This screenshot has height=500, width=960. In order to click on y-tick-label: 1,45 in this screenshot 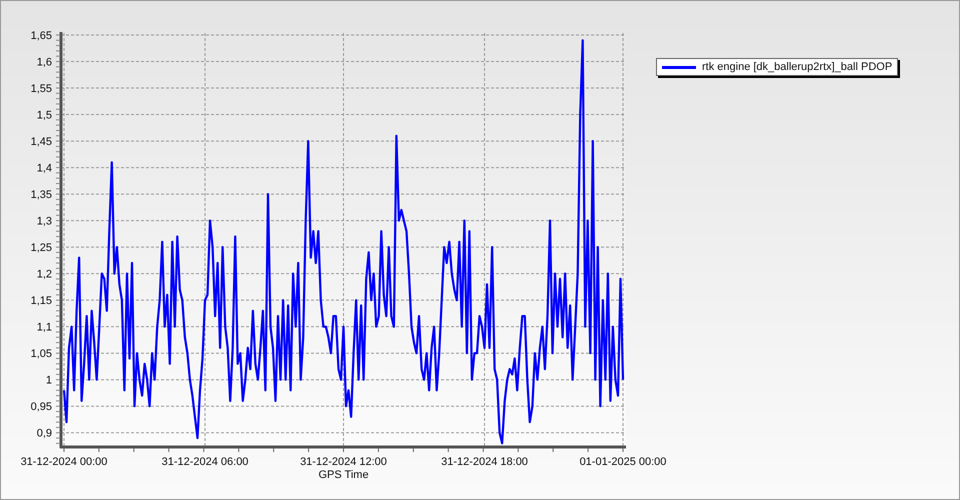, I will do `click(41, 142)`.